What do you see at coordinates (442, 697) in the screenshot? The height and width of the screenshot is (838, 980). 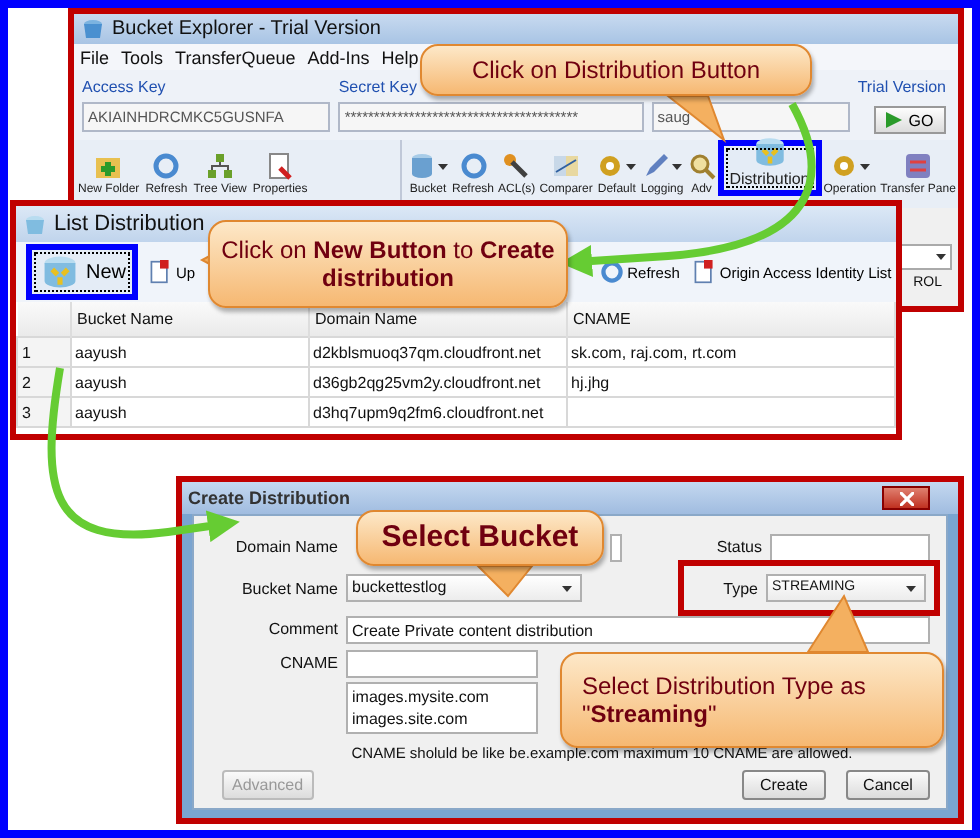 I see `list-item: images.mysite.com` at bounding box center [442, 697].